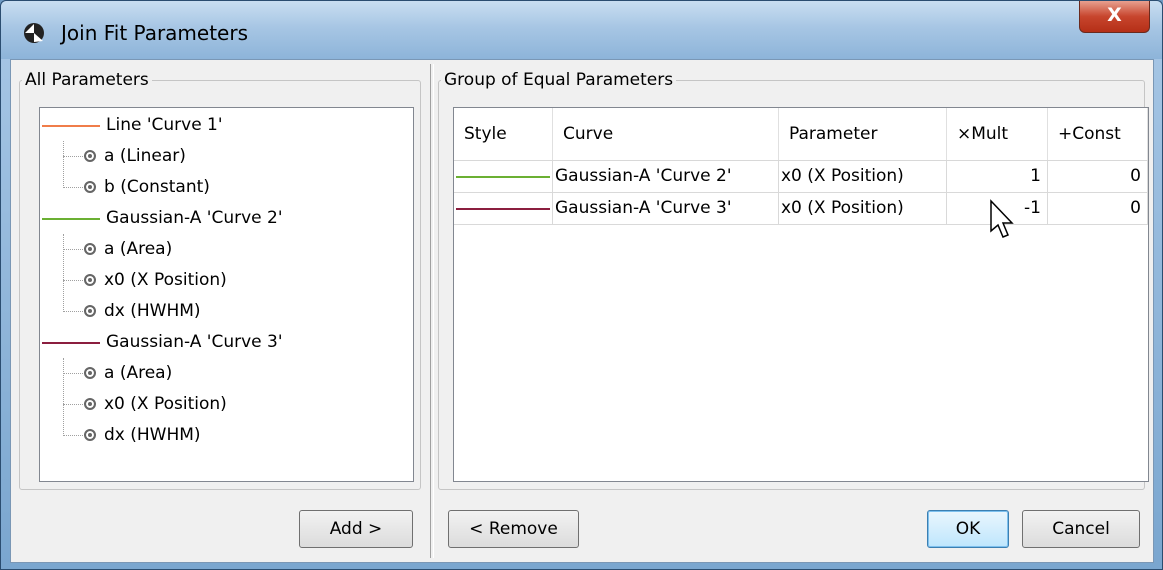  Describe the element at coordinates (513, 529) in the screenshot. I see `remove-button: < Remove` at that location.